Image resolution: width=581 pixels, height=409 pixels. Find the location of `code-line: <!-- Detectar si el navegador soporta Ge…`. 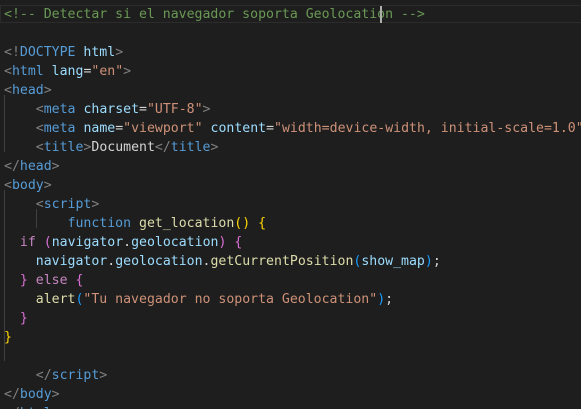

code-line: <!-- Detectar si el navegador soporta Ge… is located at coordinates (290, 14).